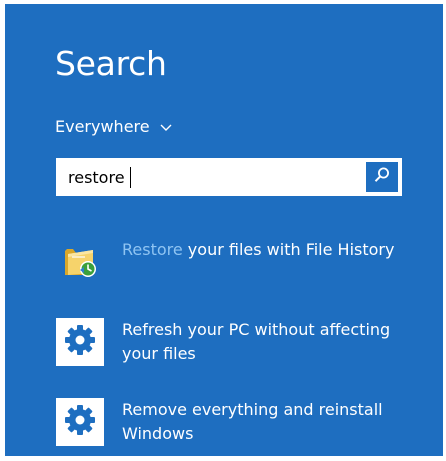 The width and height of the screenshot is (446, 461). I want to click on result-label-rest: your files with File History, so click(288, 249).